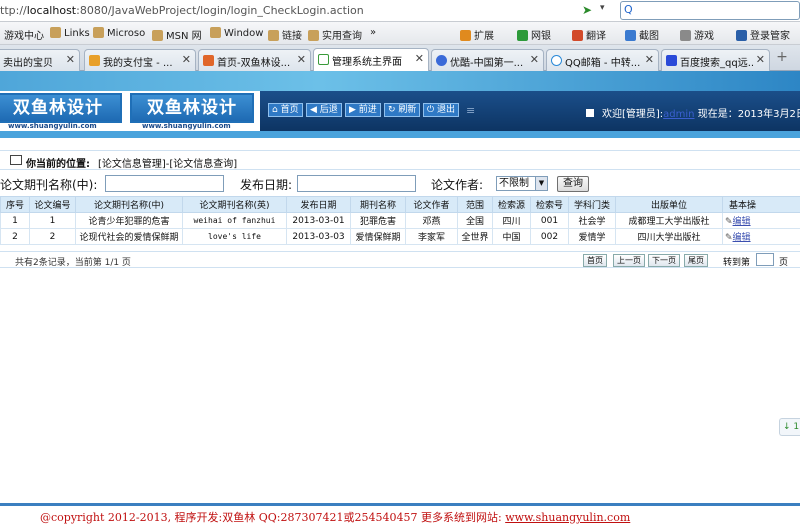  I want to click on tab-admin-main: 管理系统主界面 ✕, so click(371, 59).